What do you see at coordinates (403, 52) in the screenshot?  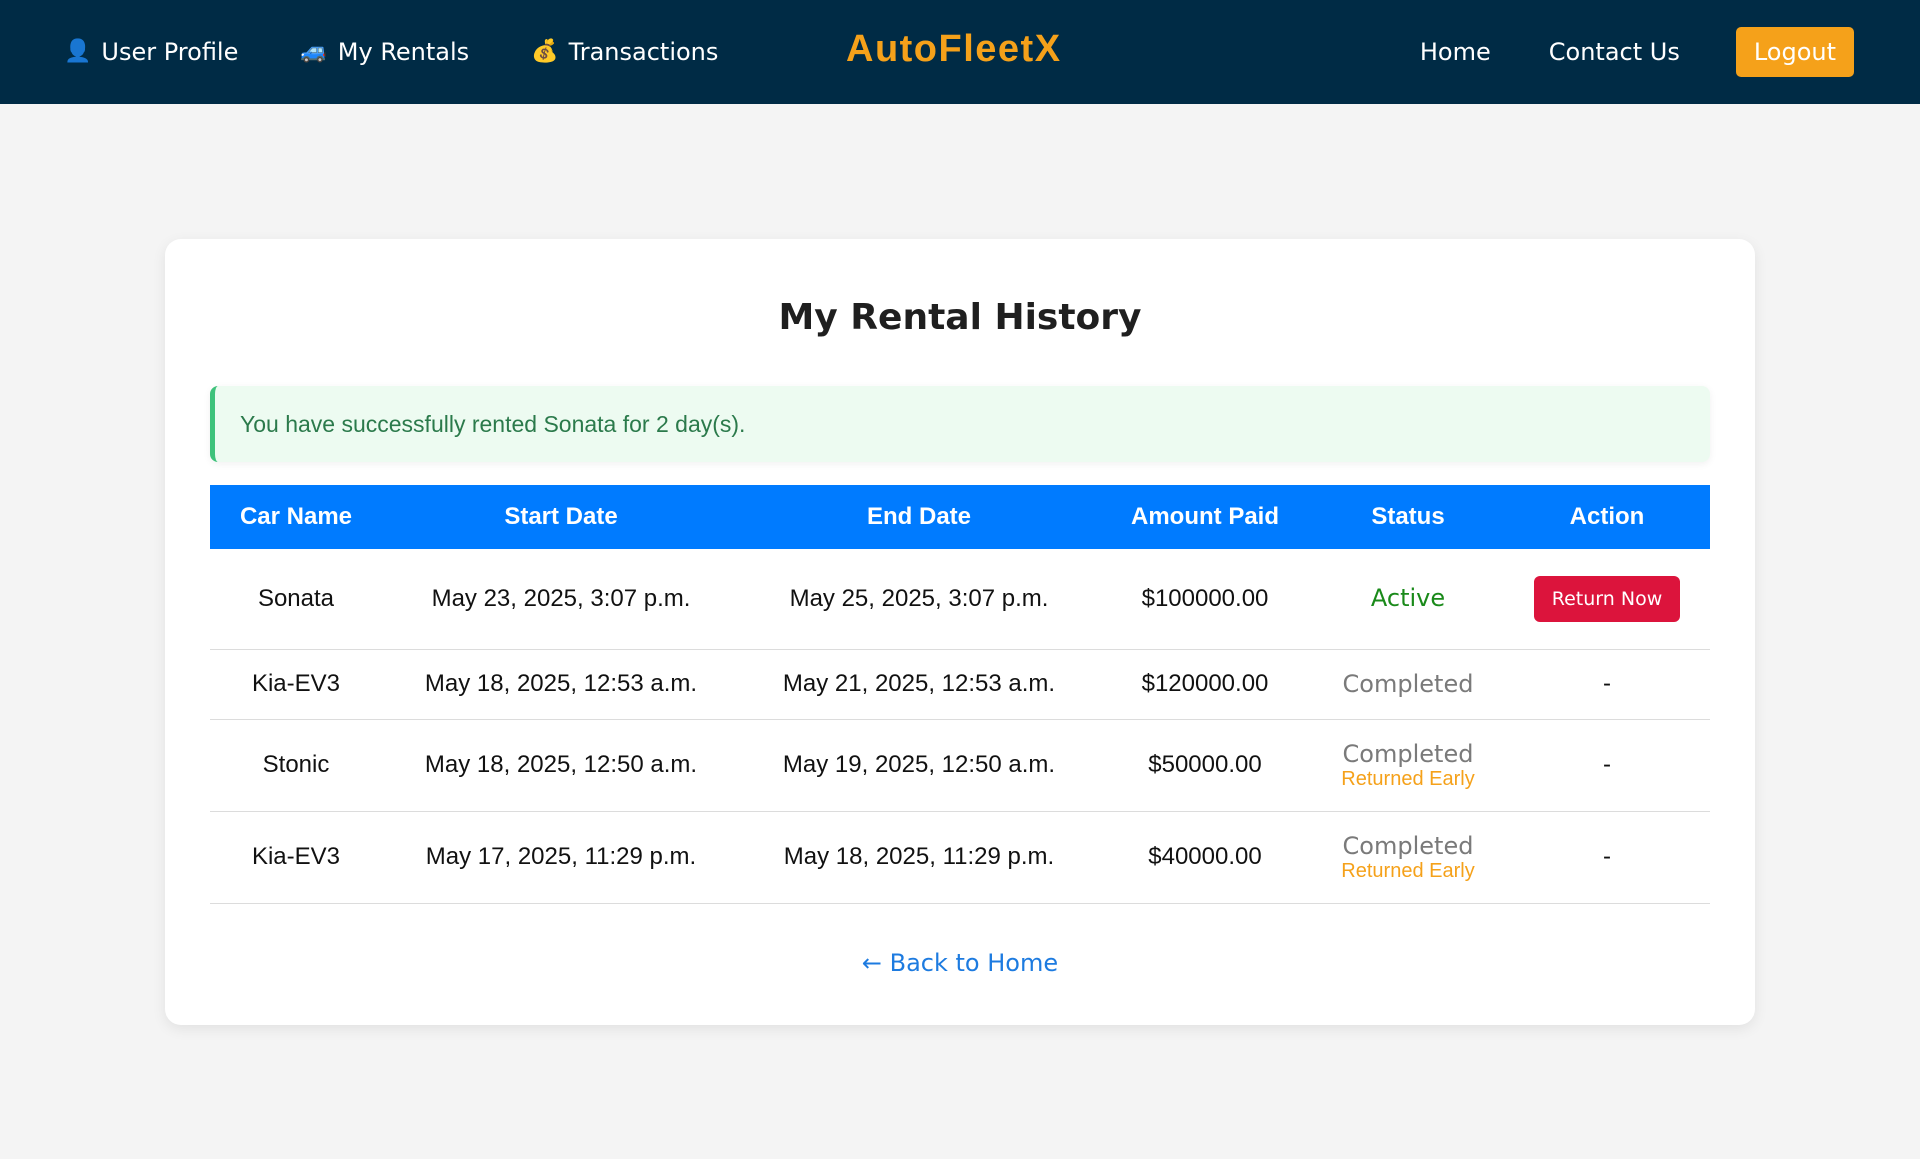 I see `nav-my-rentals-label: My Rentals` at bounding box center [403, 52].